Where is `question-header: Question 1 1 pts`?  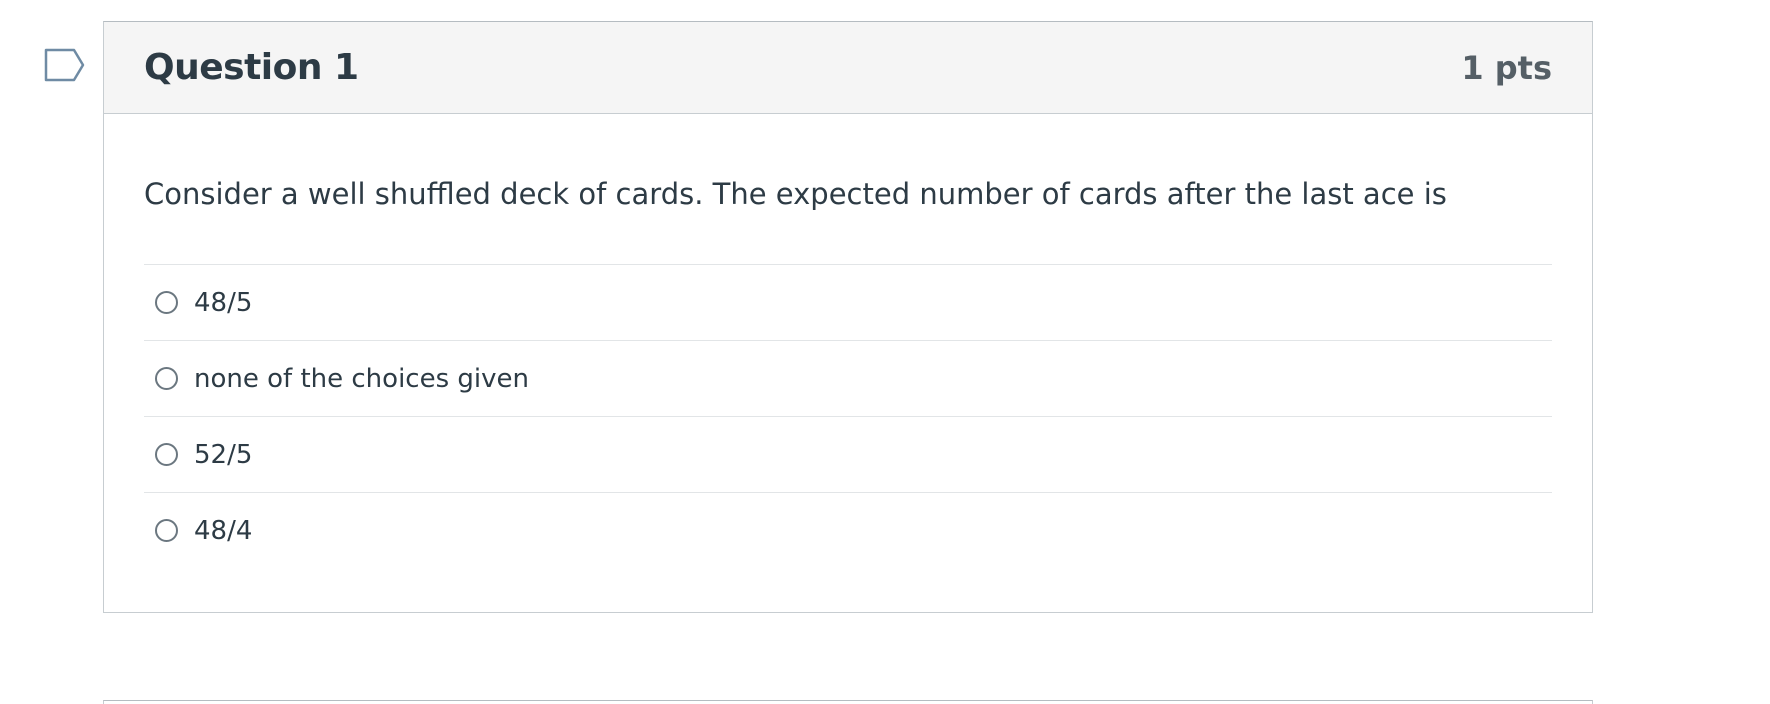 question-header: Question 1 1 pts is located at coordinates (848, 68).